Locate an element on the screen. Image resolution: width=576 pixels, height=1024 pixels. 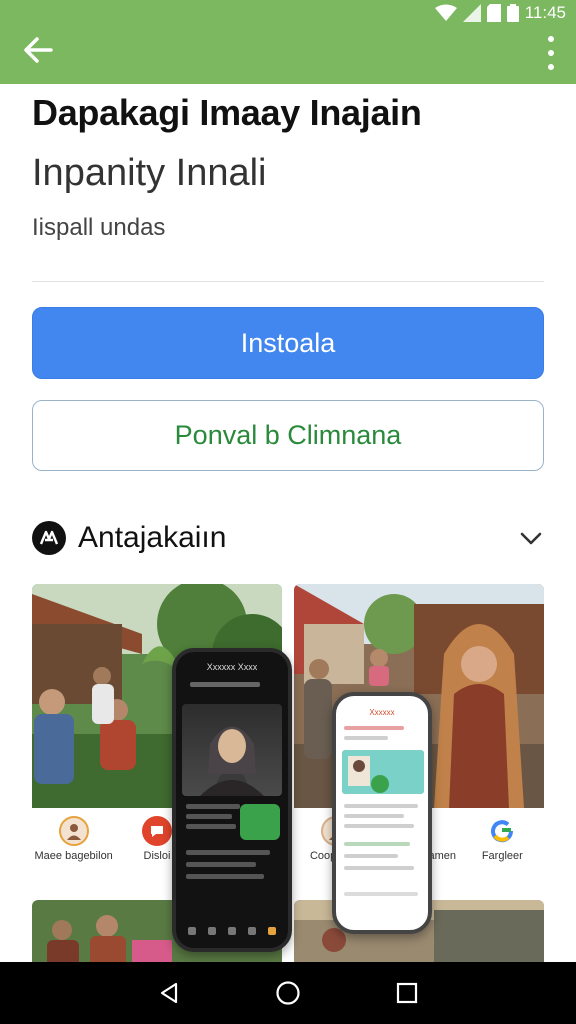
phone-nav is located at coordinates (232, 931).